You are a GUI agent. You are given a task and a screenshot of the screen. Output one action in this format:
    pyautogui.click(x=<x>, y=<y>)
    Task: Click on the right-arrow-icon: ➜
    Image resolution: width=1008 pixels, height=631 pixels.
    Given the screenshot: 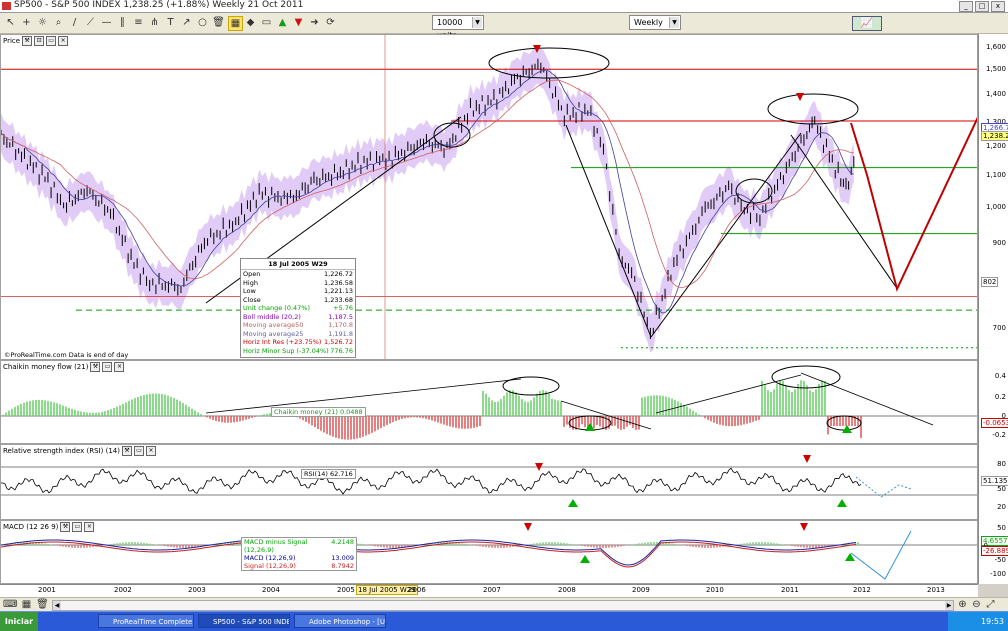 What is the action you would take?
    pyautogui.click(x=314, y=22)
    